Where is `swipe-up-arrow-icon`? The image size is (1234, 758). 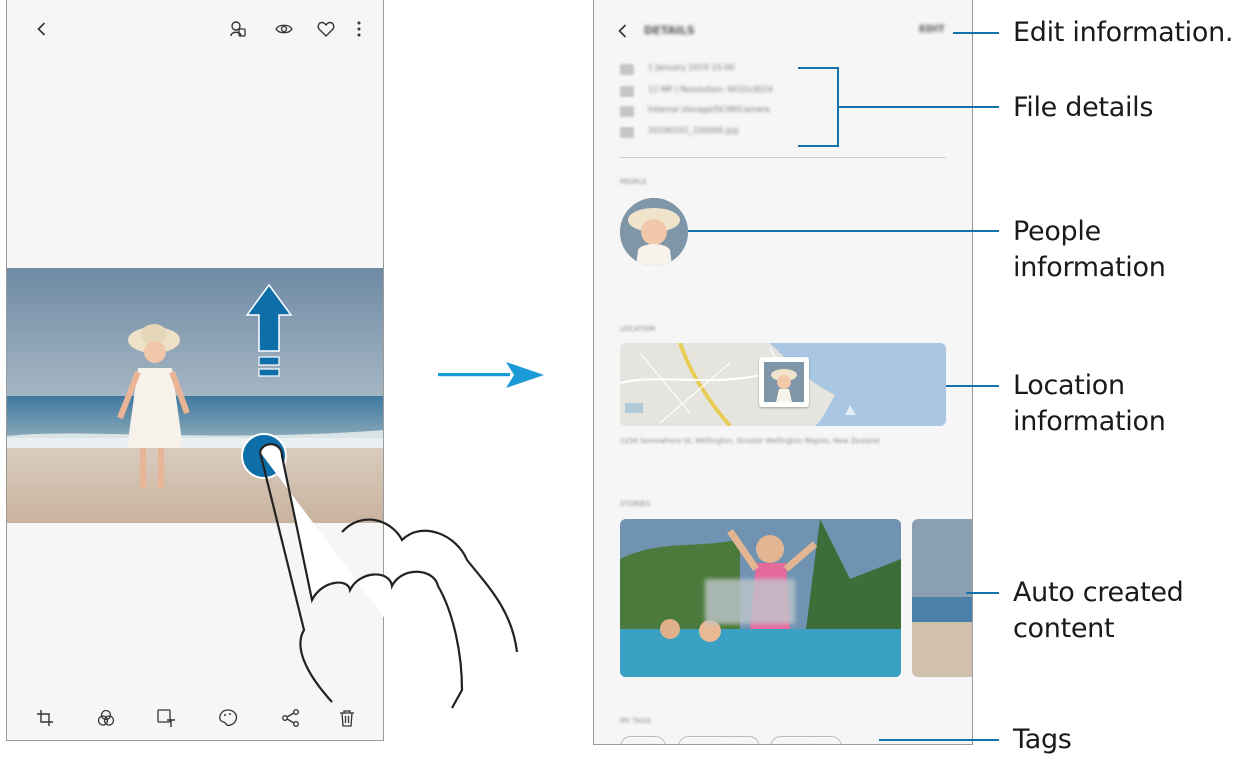
swipe-up-arrow-icon is located at coordinates (269, 350).